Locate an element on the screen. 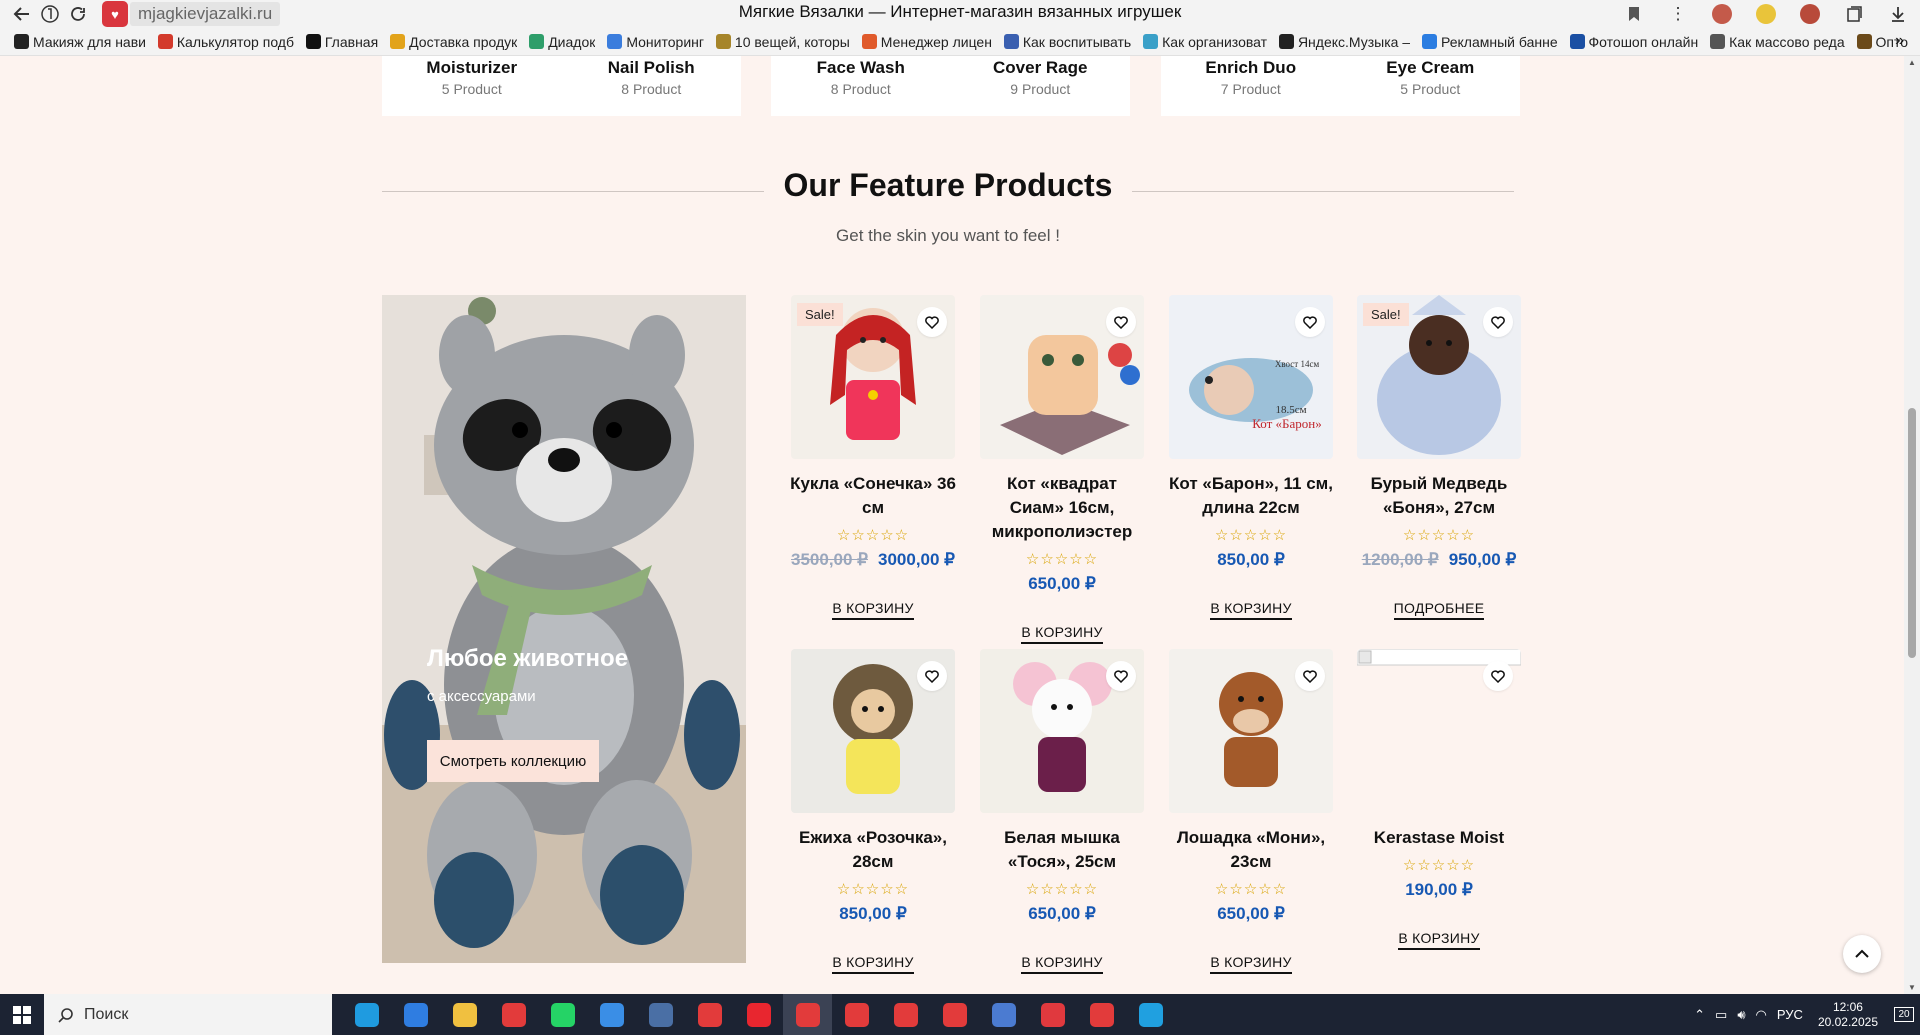 This screenshot has width=1920, height=1035. bookmark-item: Как организоват is located at coordinates (1205, 42).